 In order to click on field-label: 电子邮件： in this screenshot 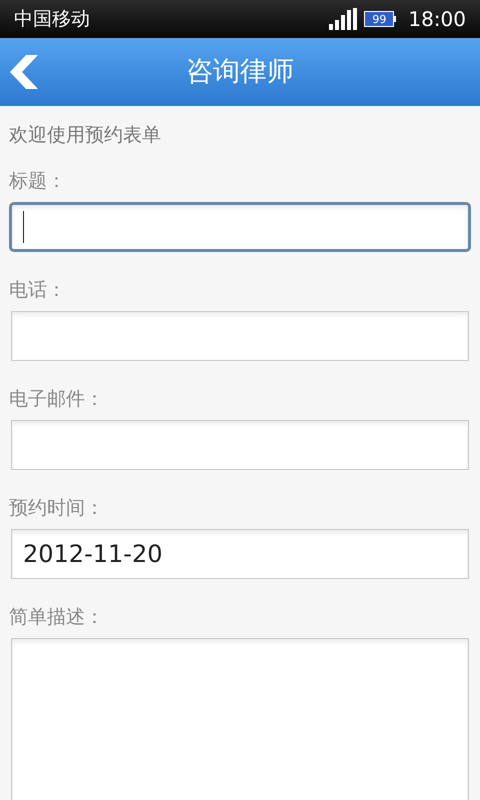, I will do `click(56, 399)`.